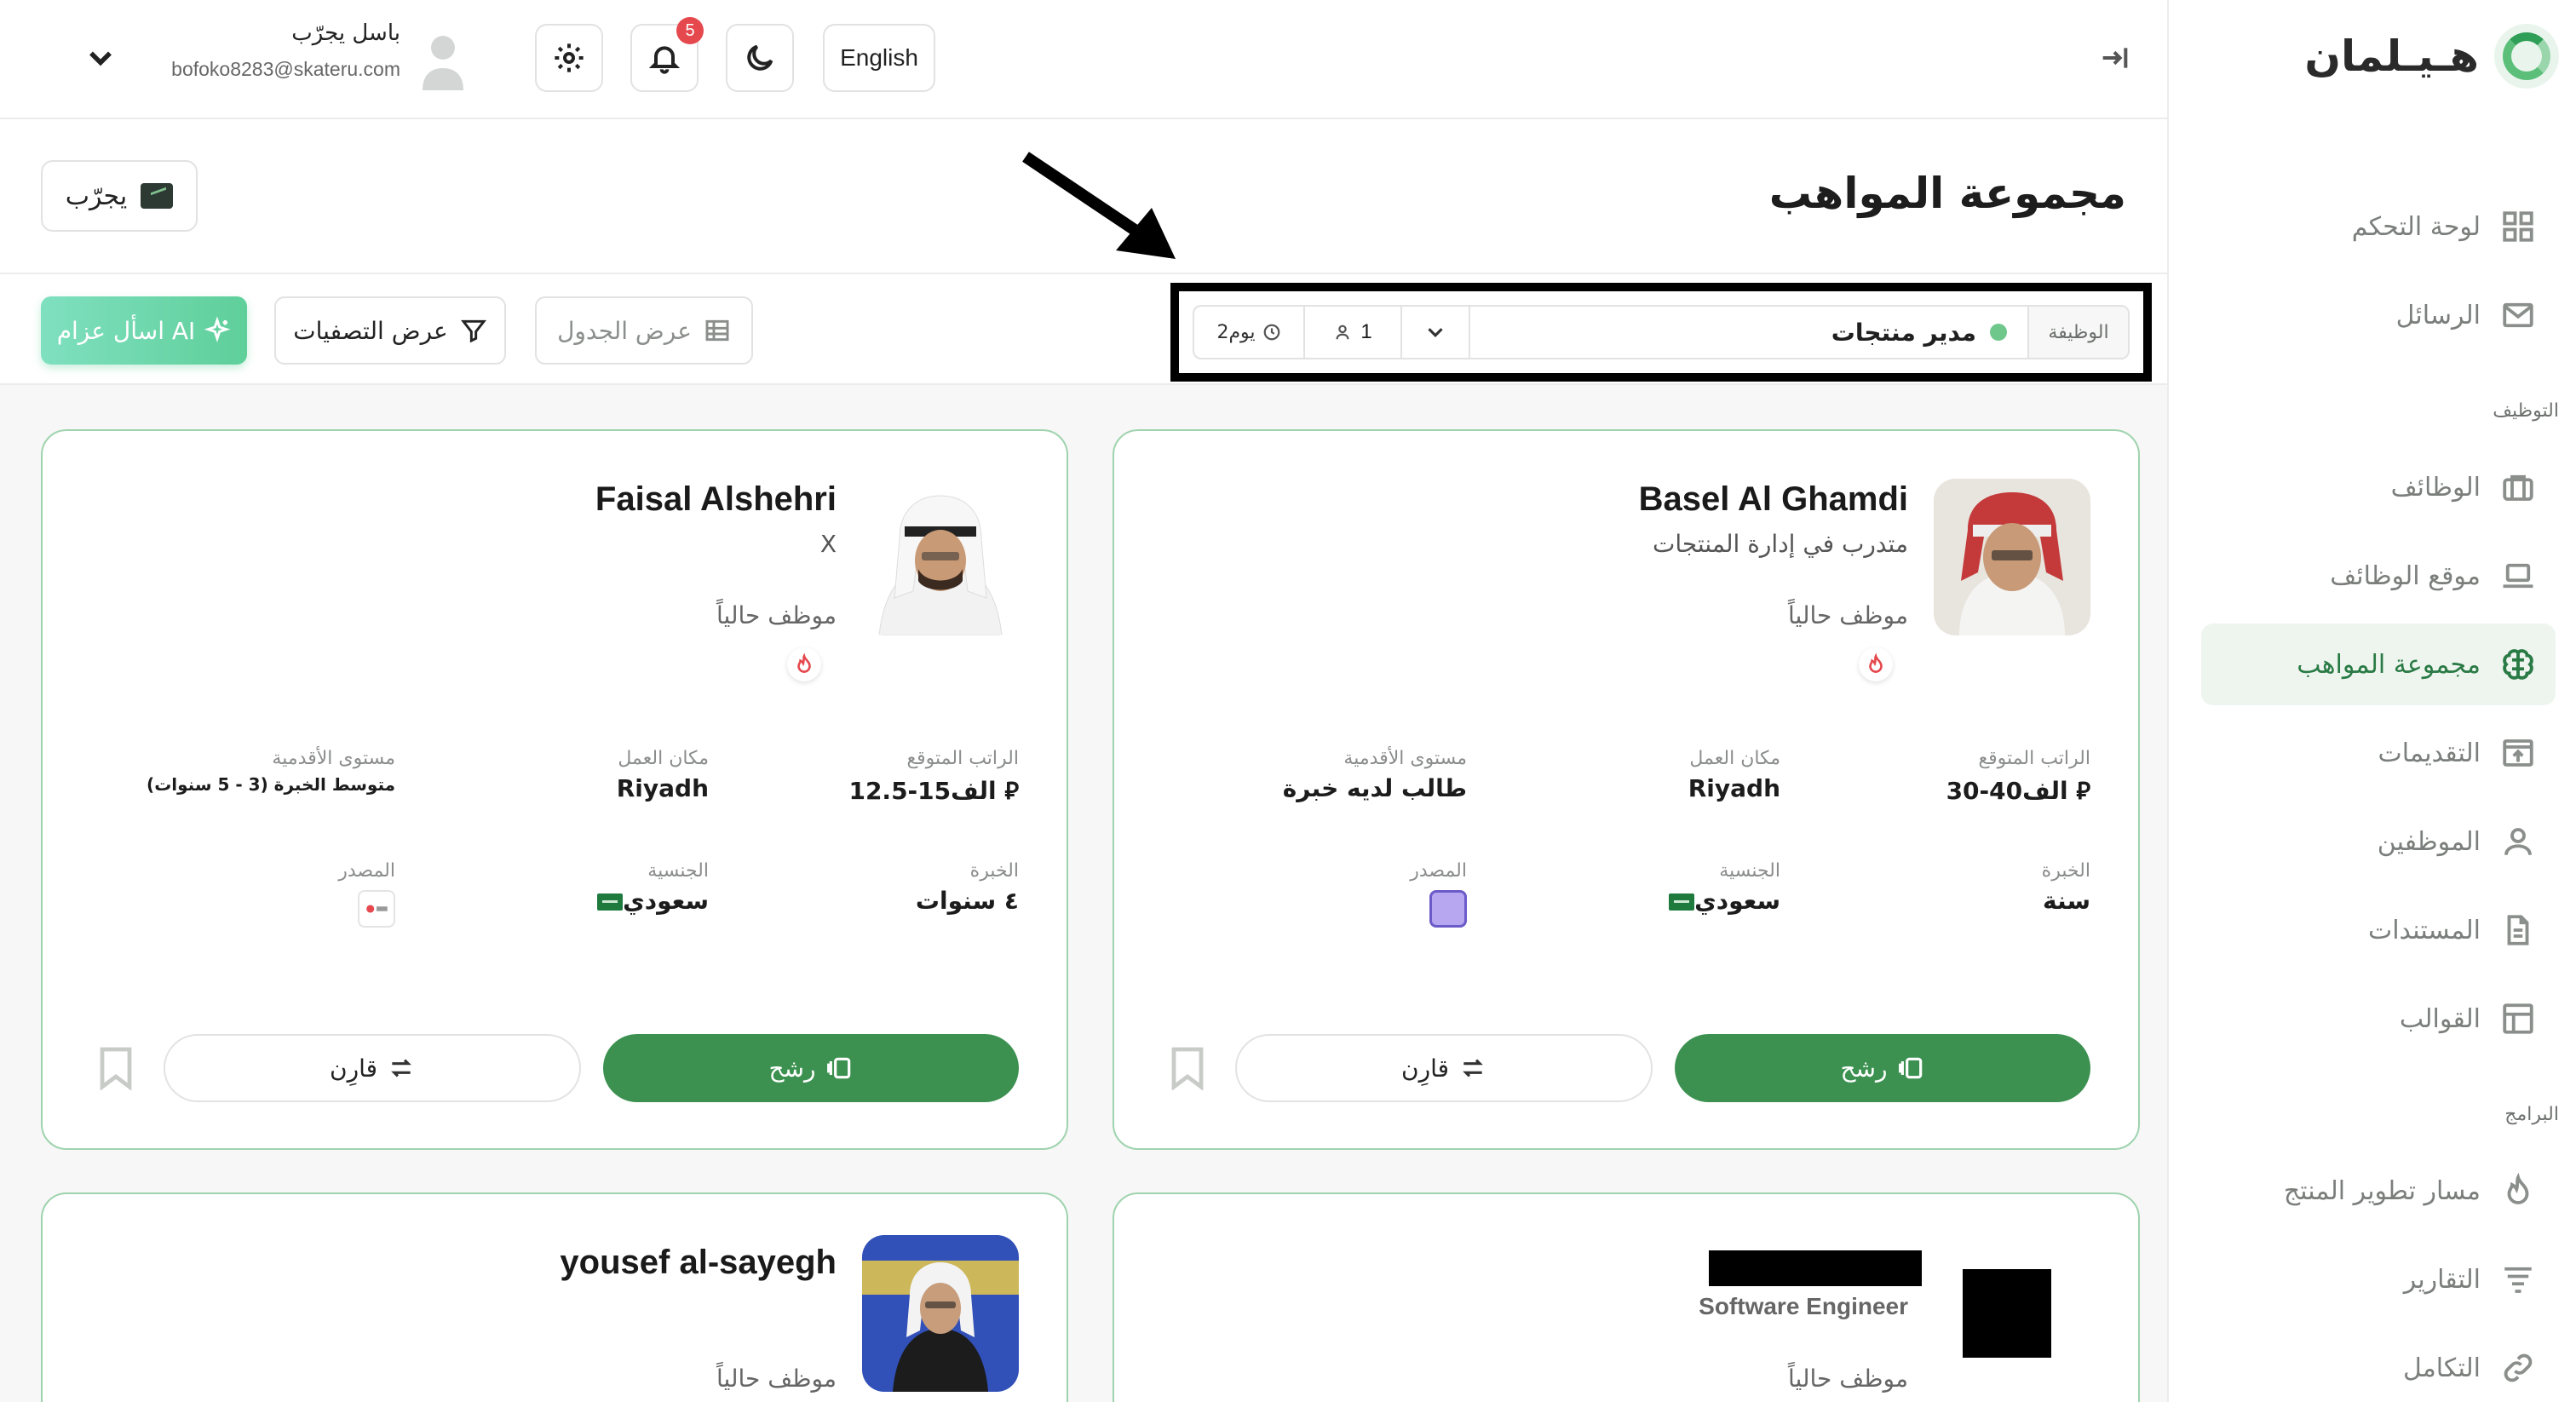 The height and width of the screenshot is (1402, 2576). What do you see at coordinates (2379, 753) in the screenshot?
I see `sidebar-item-applications: التقديمات` at bounding box center [2379, 753].